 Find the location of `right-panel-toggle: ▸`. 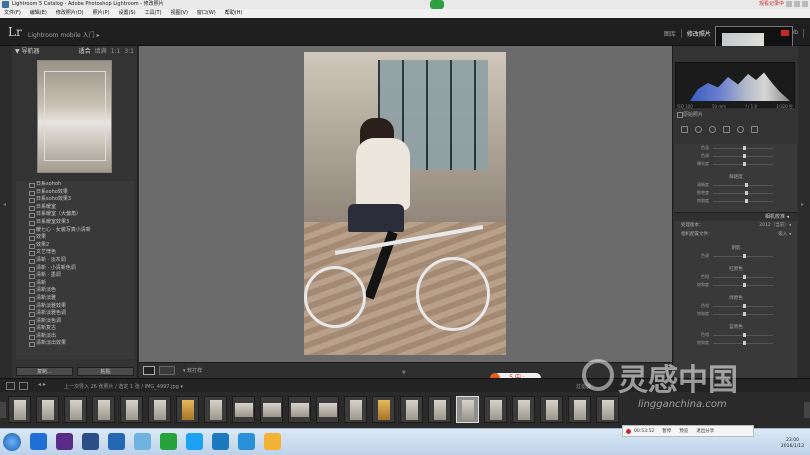

right-panel-toggle: ▸ is located at coordinates (804, 212).